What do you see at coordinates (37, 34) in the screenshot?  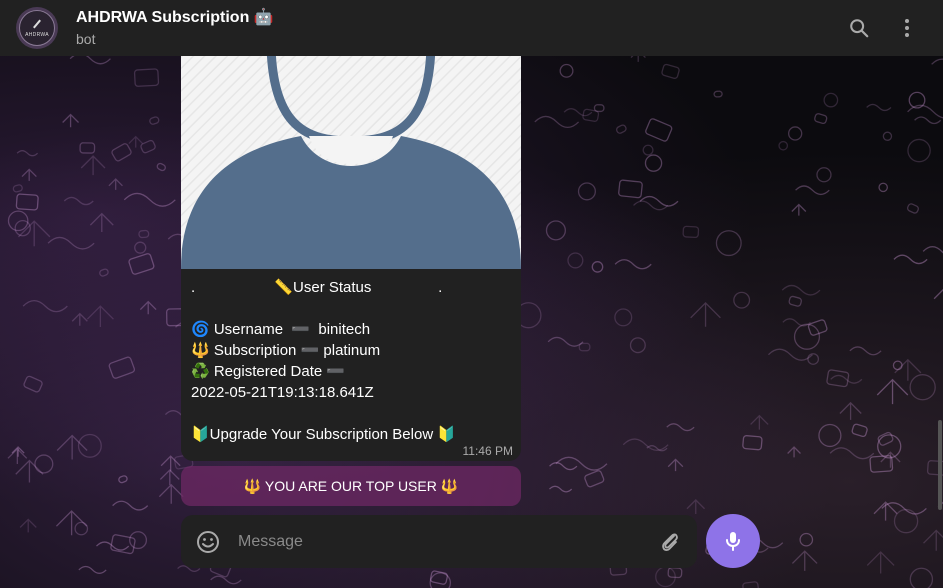 I see `avatar-text: AHDRWA` at bounding box center [37, 34].